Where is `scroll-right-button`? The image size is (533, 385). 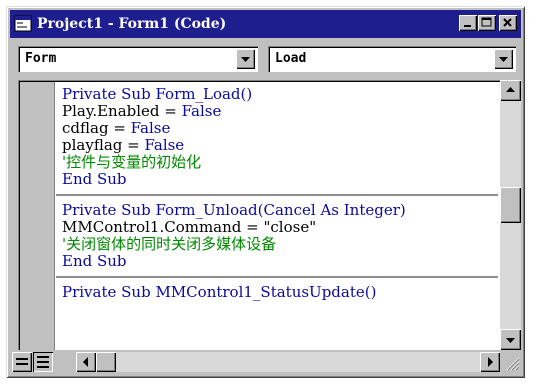 scroll-right-button is located at coordinates (490, 362).